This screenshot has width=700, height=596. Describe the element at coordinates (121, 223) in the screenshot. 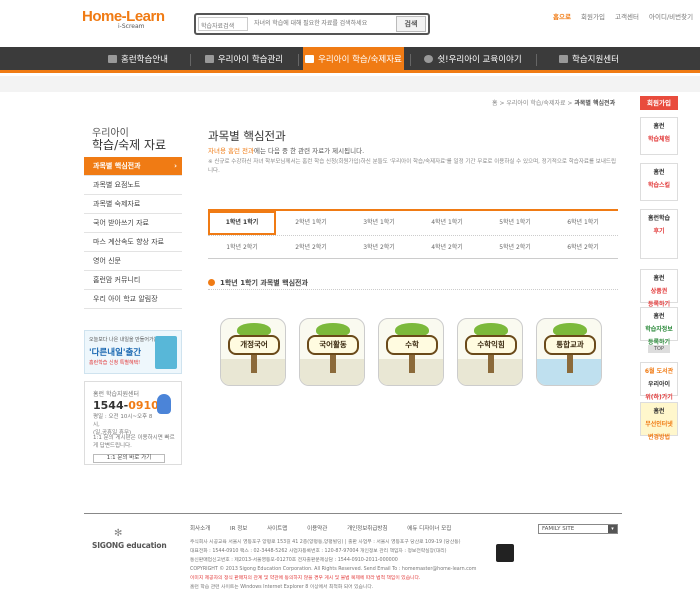

I see `sidebar-item-label: 국어 받아쓰기 자료` at that location.